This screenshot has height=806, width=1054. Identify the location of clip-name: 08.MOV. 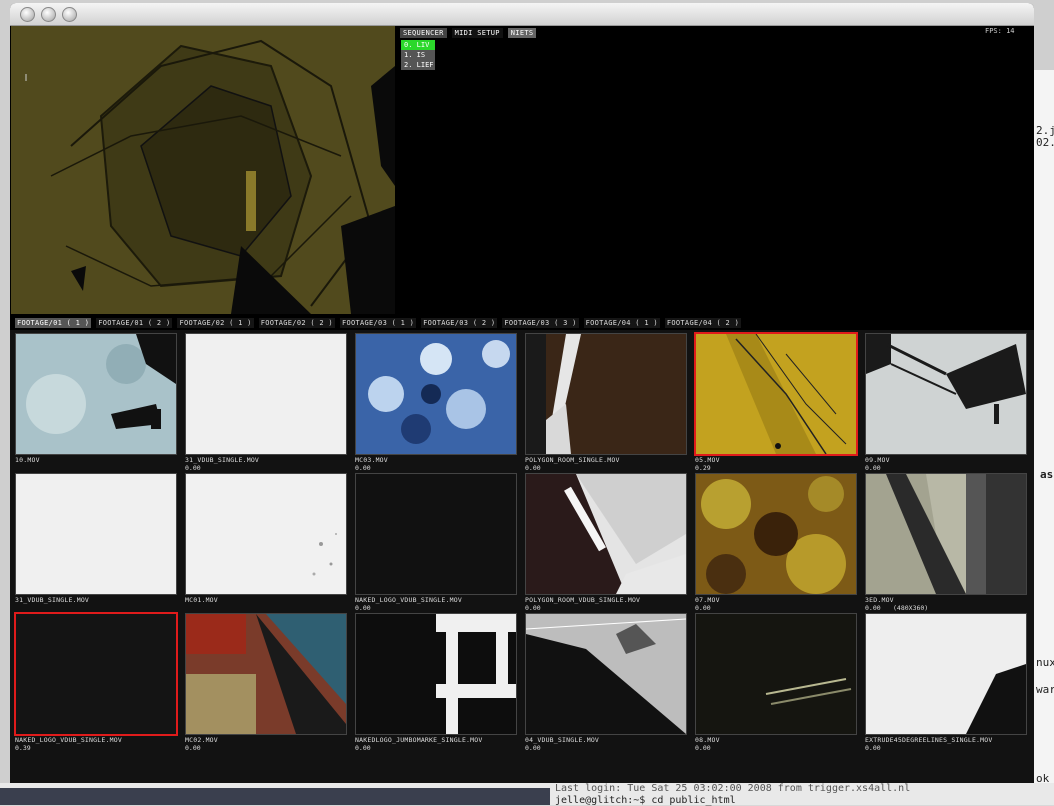
(707, 740).